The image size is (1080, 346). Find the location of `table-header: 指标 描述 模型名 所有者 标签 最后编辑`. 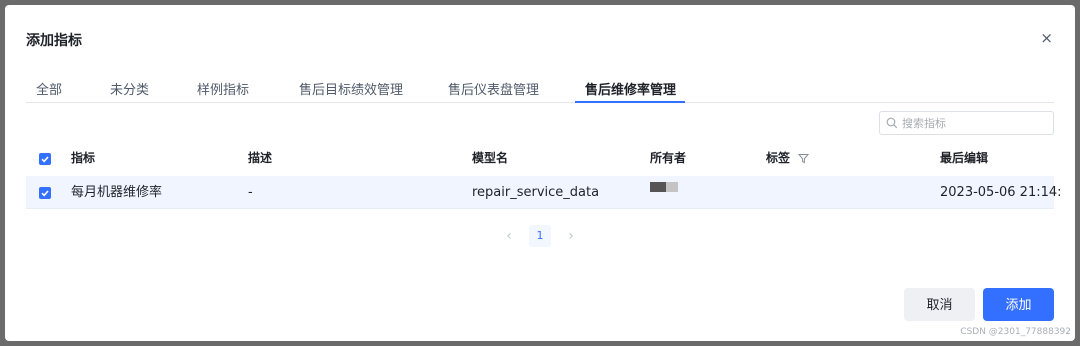

table-header: 指标 描述 模型名 所有者 标签 最后编辑 is located at coordinates (540, 158).